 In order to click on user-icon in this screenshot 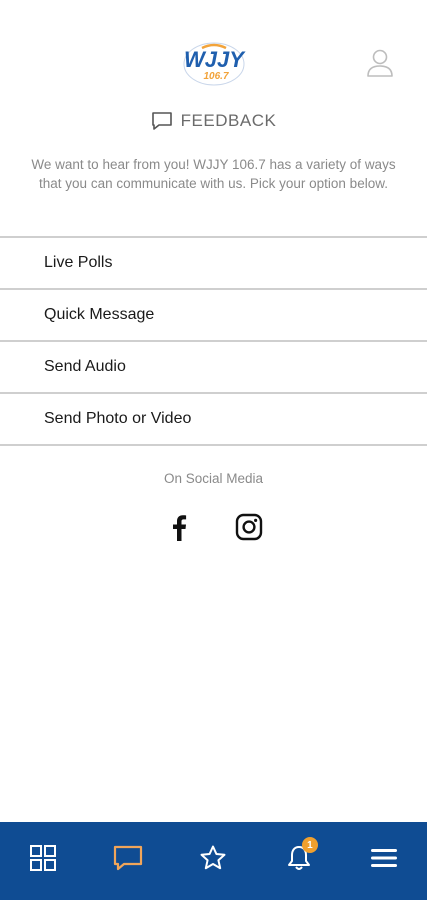, I will do `click(380, 63)`.